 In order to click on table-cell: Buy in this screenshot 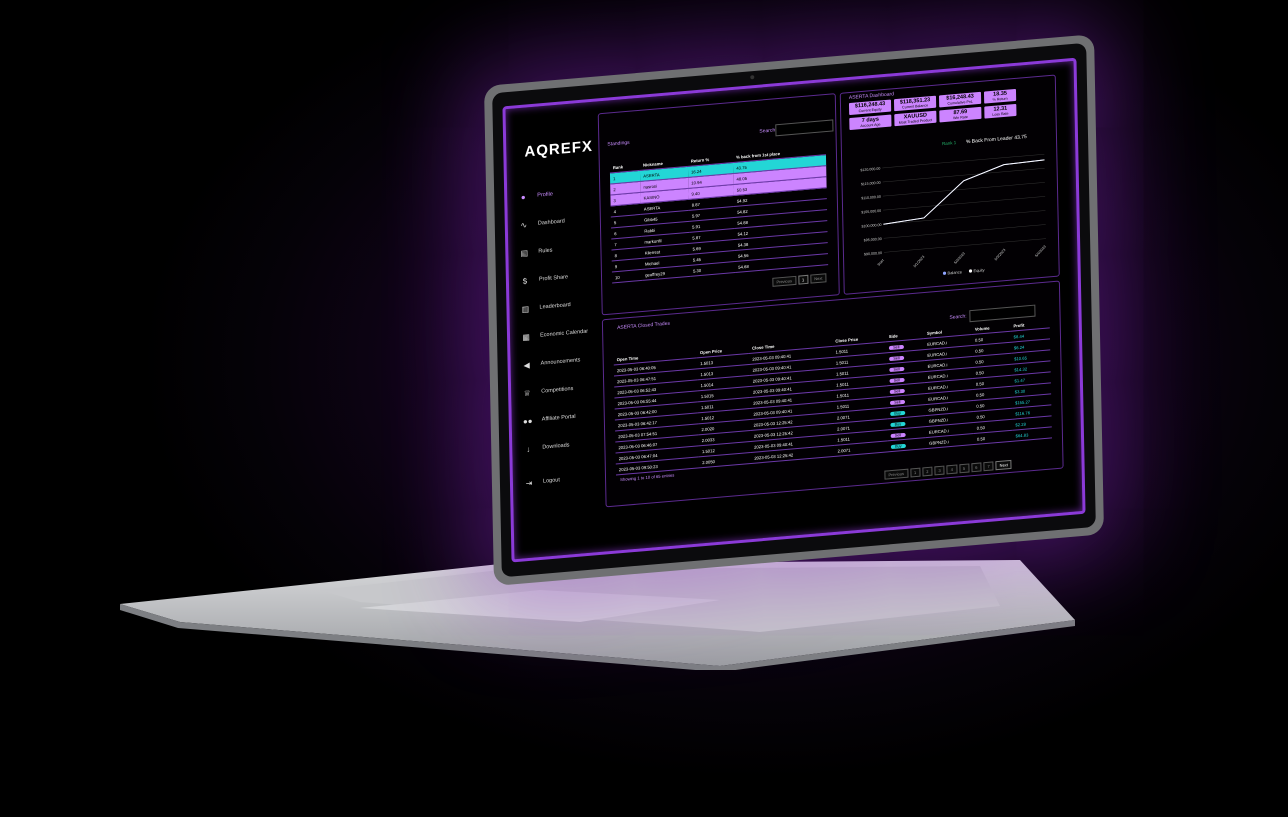, I will do `click(907, 444)`.